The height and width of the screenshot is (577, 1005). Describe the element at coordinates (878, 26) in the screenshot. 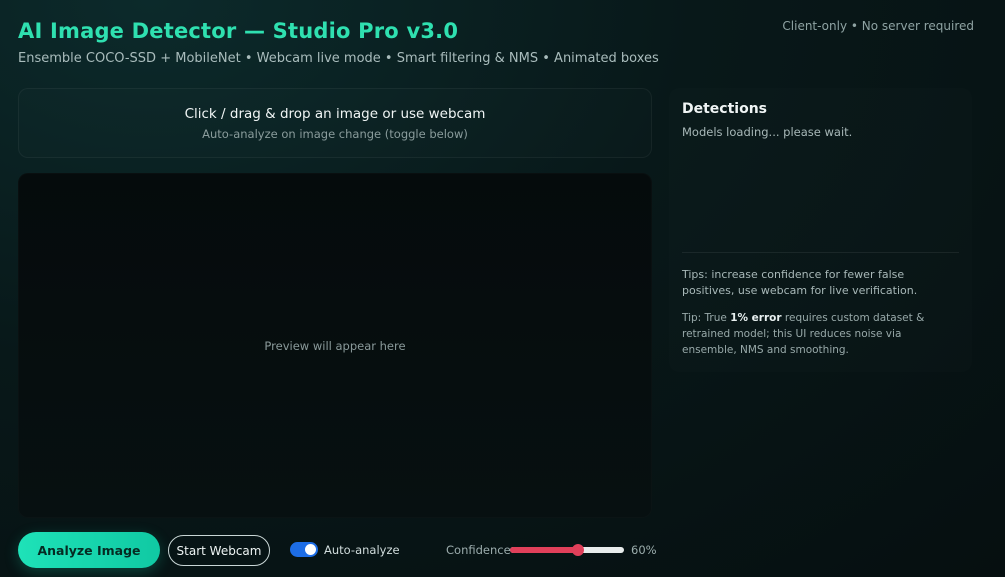

I see `client-only-note: Client-only • No server required` at that location.